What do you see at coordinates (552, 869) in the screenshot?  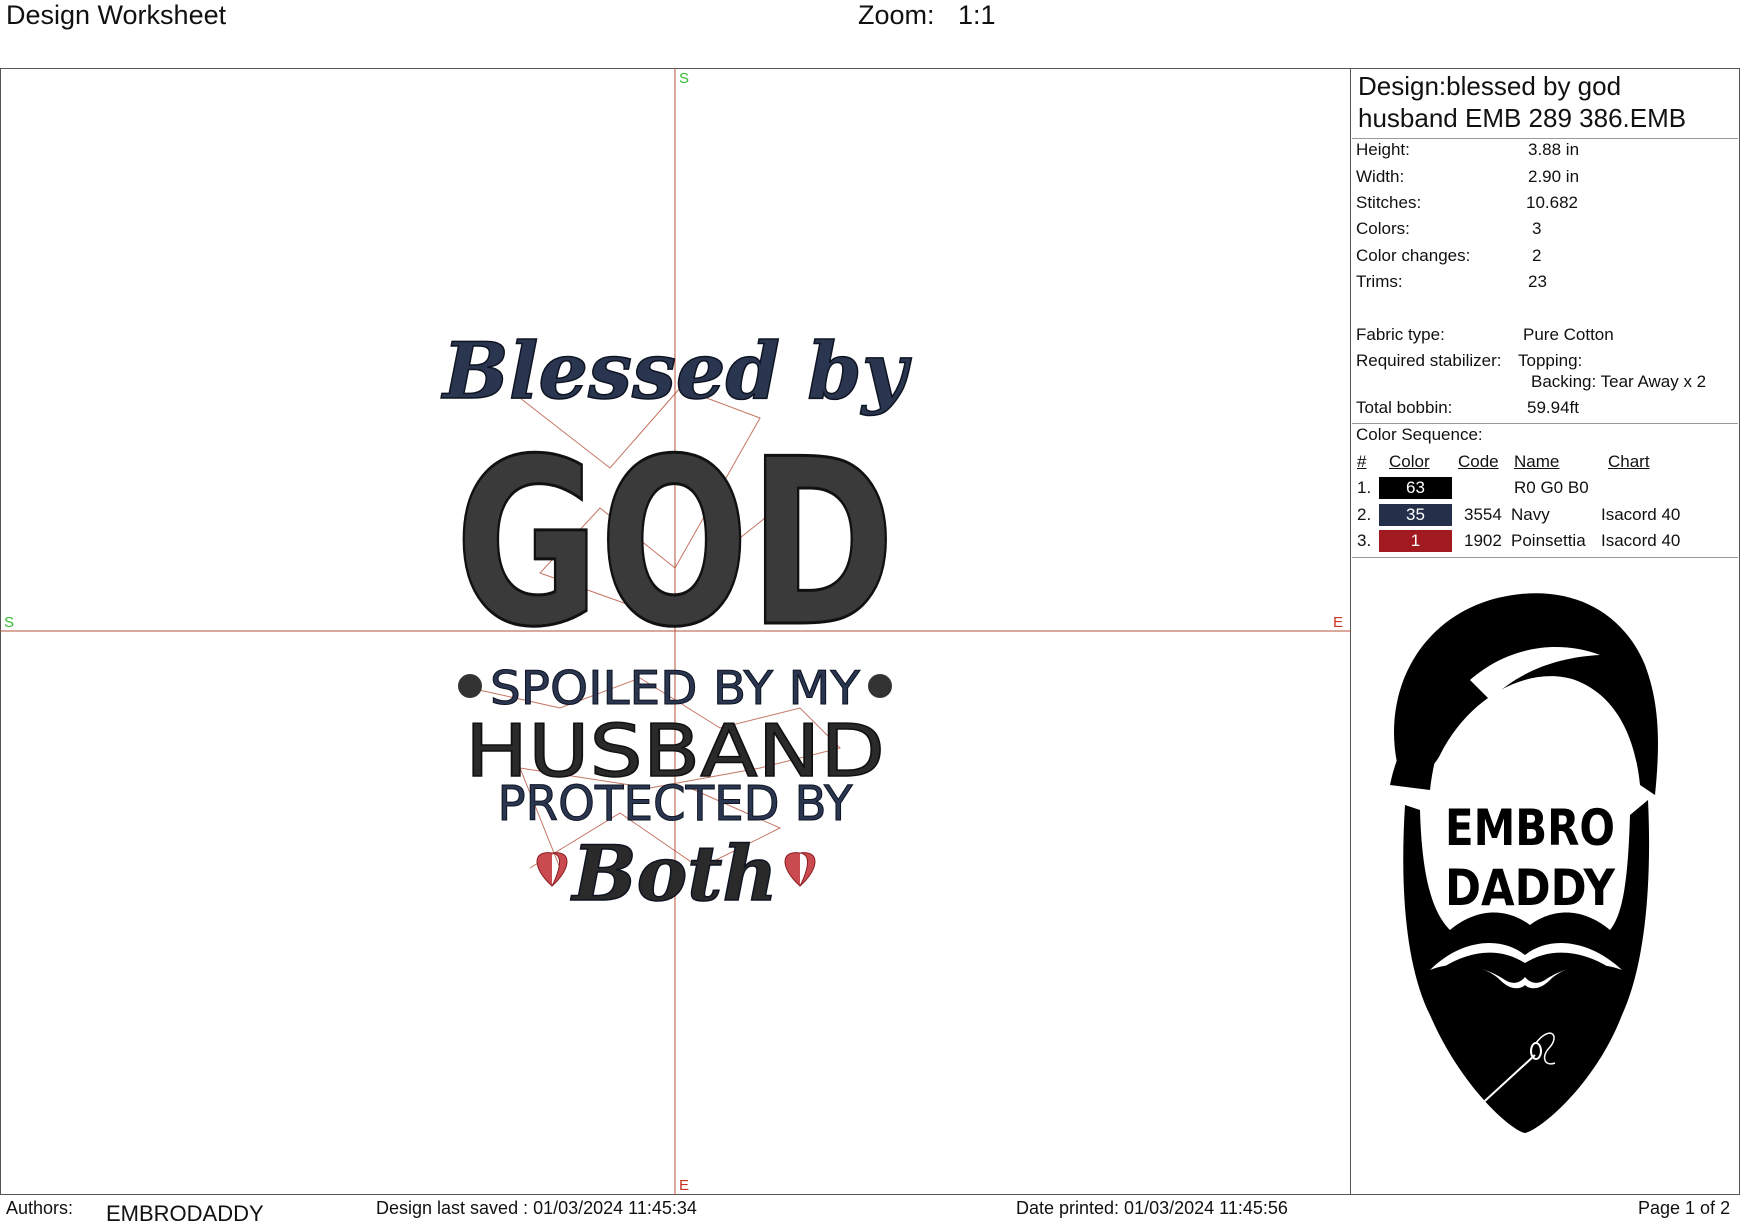 I see `left-heart-icon` at bounding box center [552, 869].